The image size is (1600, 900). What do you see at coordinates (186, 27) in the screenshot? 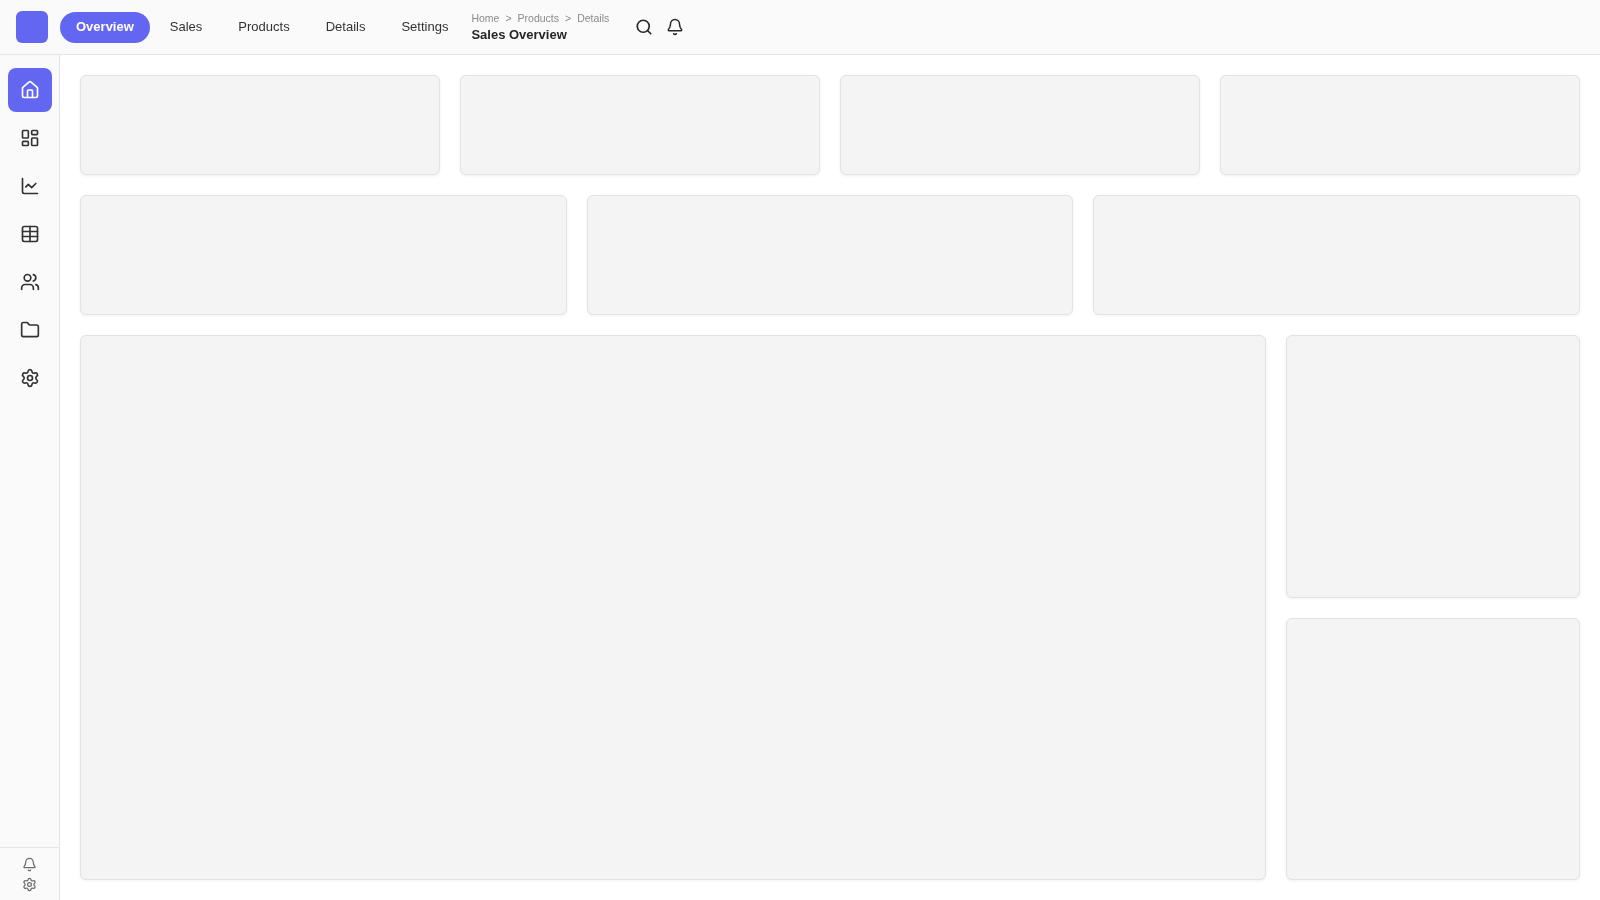
I see `nav-tab: Sales` at bounding box center [186, 27].